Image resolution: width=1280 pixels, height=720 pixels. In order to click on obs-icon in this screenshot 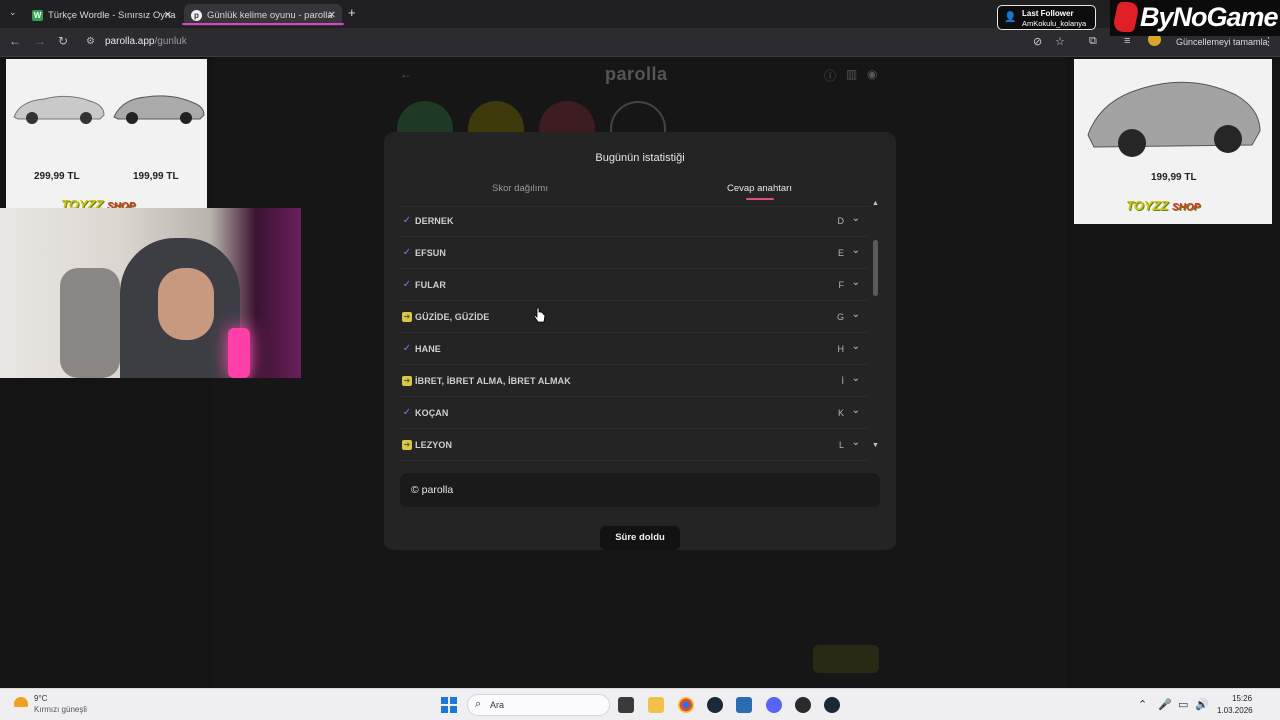, I will do `click(803, 705)`.